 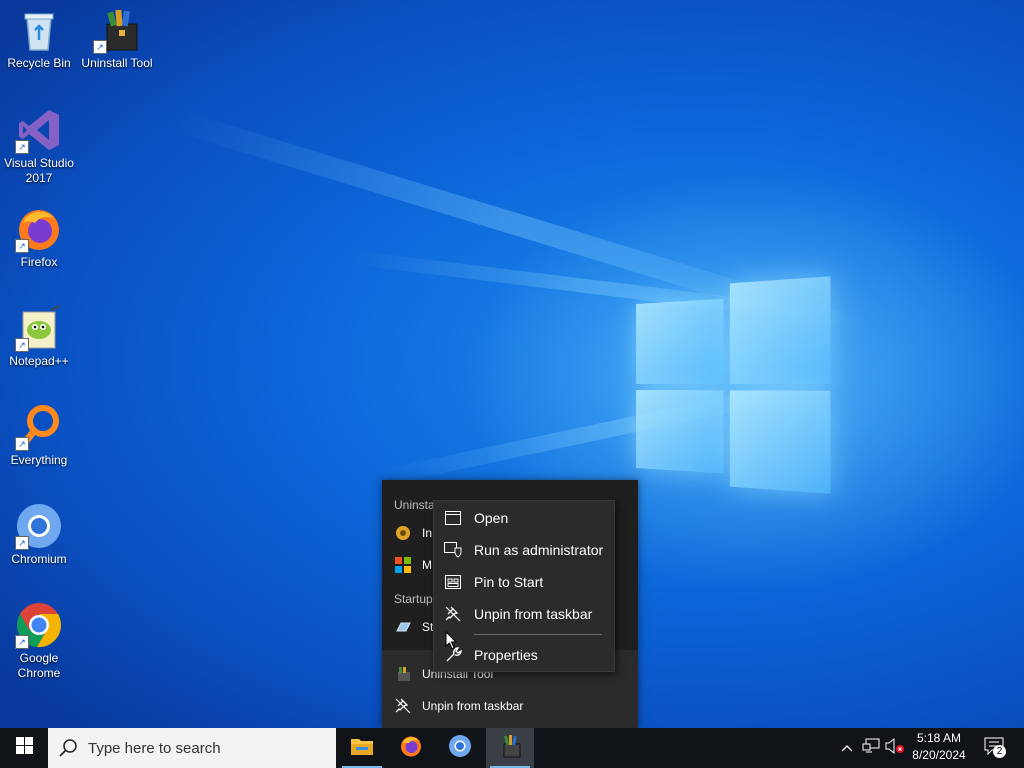 I want to click on jumplist-unpin-label: Unpin from taskbar, so click(x=473, y=706).